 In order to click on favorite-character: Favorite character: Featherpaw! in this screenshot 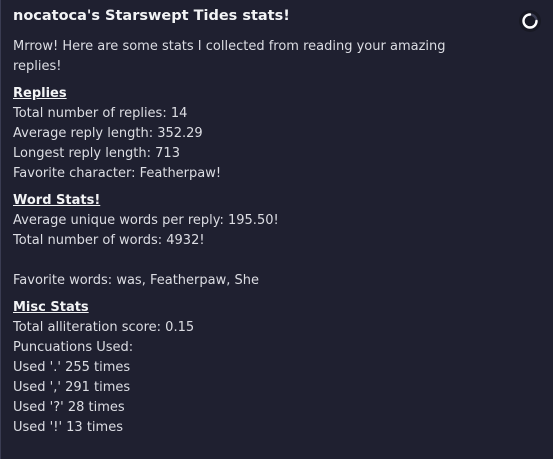, I will do `click(117, 173)`.